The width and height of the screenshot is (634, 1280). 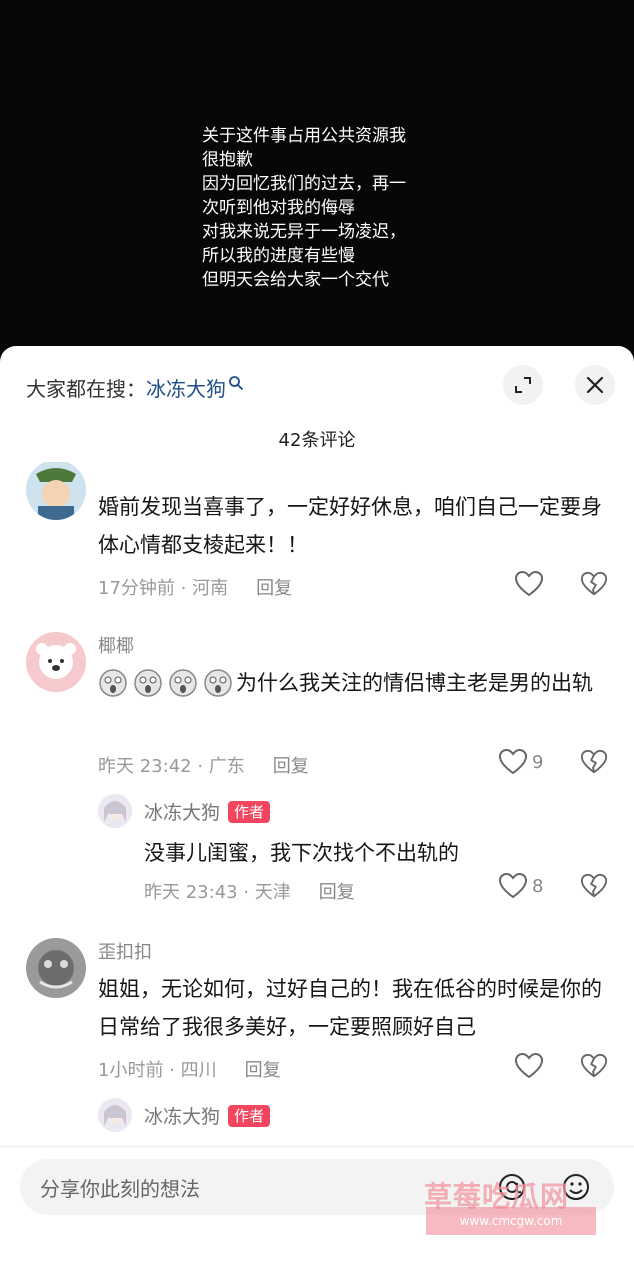 I want to click on trending-search-term: 冰冻大狗, so click(x=186, y=387).